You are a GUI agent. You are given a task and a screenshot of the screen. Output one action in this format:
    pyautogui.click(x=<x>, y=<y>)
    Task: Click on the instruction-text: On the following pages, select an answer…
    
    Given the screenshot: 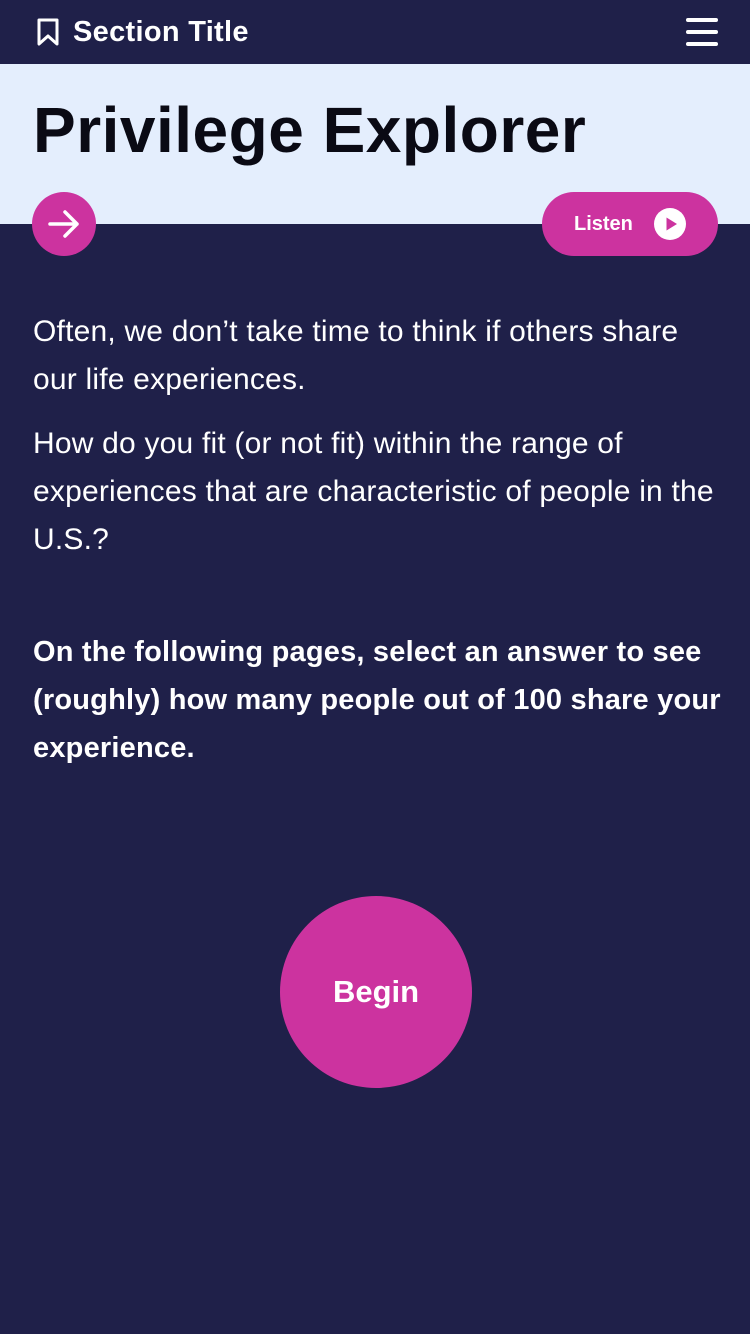 What is the action you would take?
    pyautogui.click(x=377, y=700)
    